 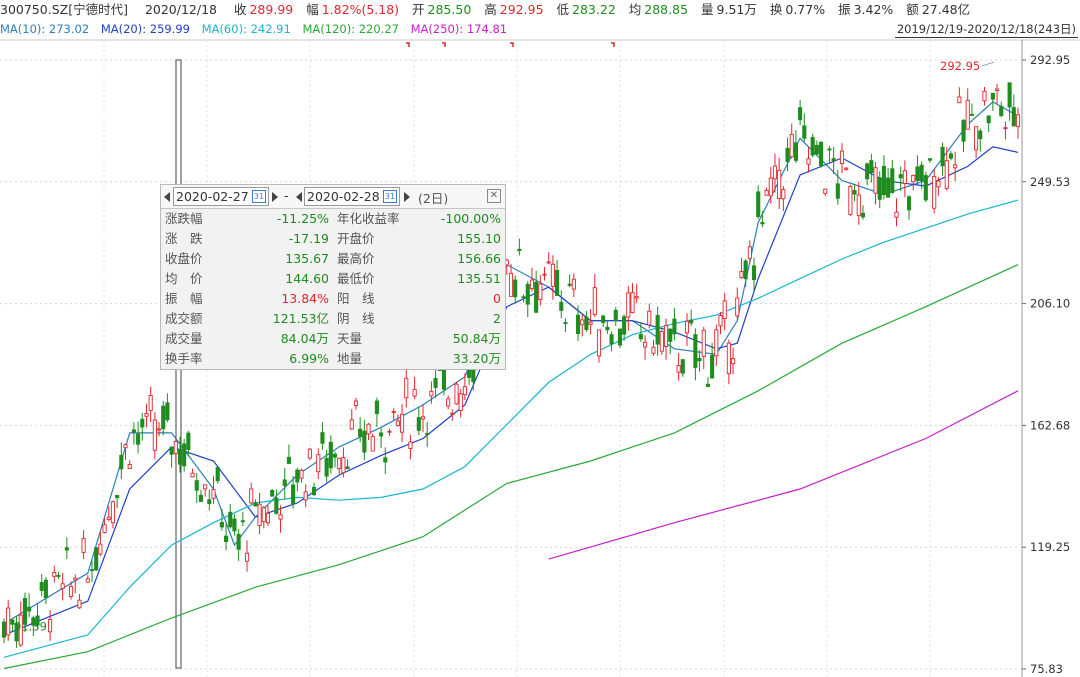 What do you see at coordinates (479, 278) in the screenshot?
I see `stat-value: 135.51` at bounding box center [479, 278].